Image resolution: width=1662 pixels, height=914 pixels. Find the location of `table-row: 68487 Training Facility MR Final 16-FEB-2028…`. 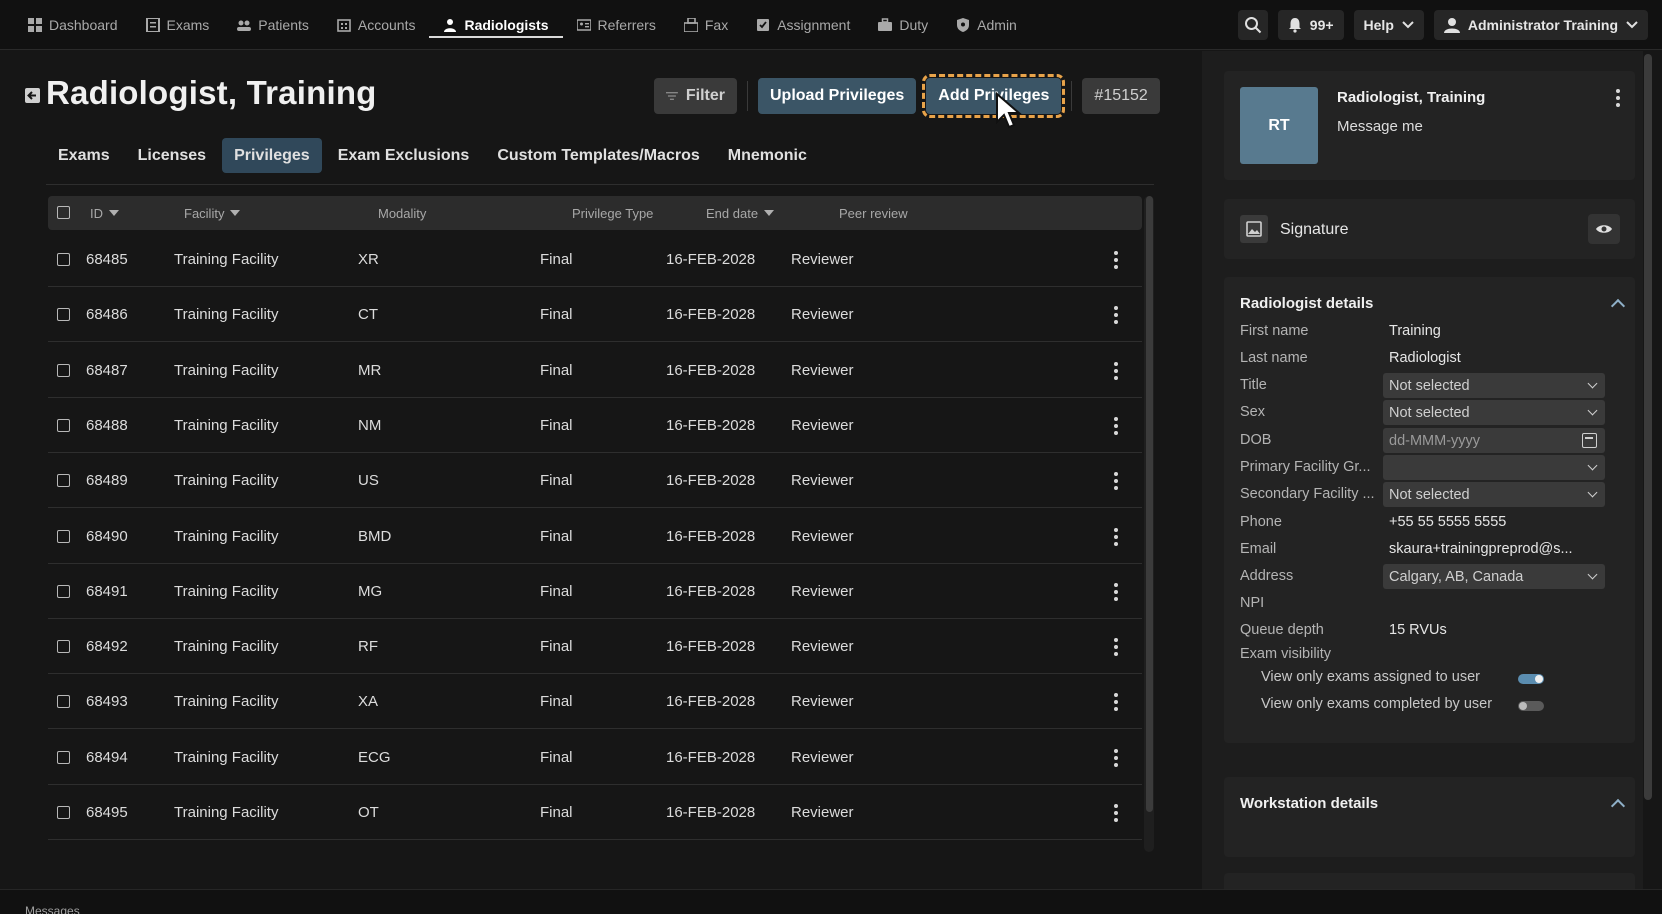

table-row: 68487 Training Facility MR Final 16-FEB-2028… is located at coordinates (595, 370).